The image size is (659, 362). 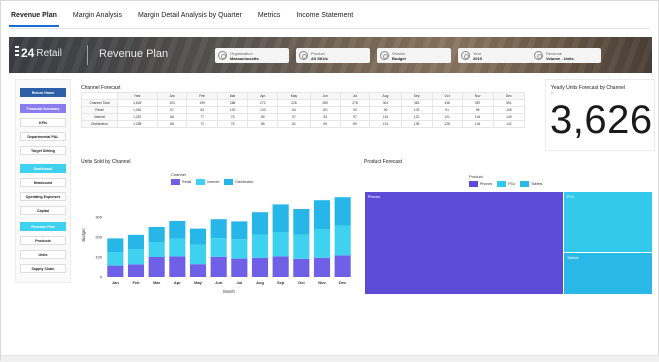 What do you see at coordinates (385, 117) in the screenshot?
I see `table-cell: 115` at bounding box center [385, 117].